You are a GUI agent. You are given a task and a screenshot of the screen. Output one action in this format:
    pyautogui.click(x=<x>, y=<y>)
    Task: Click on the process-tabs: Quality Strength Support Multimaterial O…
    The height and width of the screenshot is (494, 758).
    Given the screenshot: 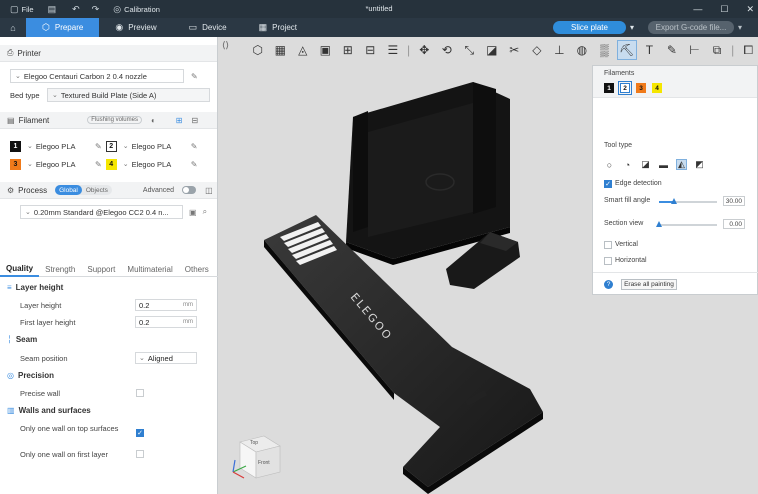 What is the action you would take?
    pyautogui.click(x=109, y=270)
    